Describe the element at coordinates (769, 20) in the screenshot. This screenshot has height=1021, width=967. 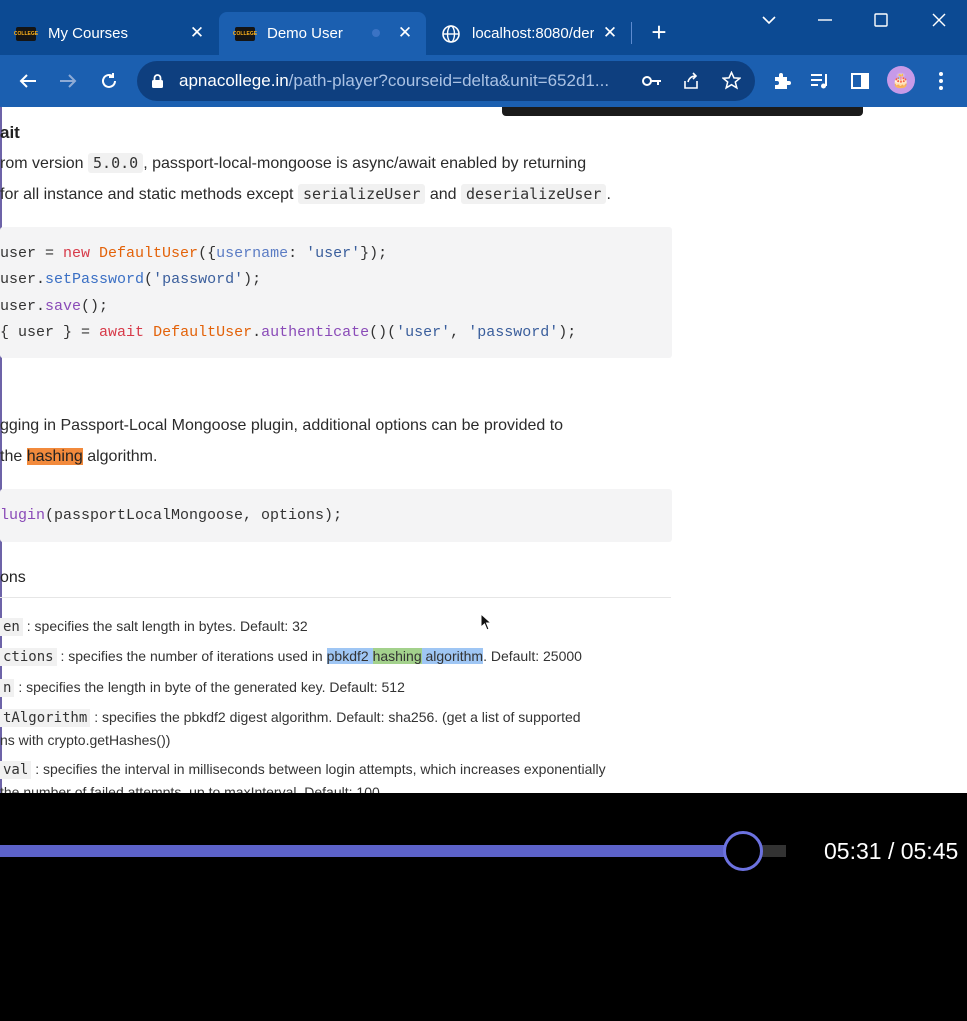
I see `tab-search-chevron-icon` at that location.